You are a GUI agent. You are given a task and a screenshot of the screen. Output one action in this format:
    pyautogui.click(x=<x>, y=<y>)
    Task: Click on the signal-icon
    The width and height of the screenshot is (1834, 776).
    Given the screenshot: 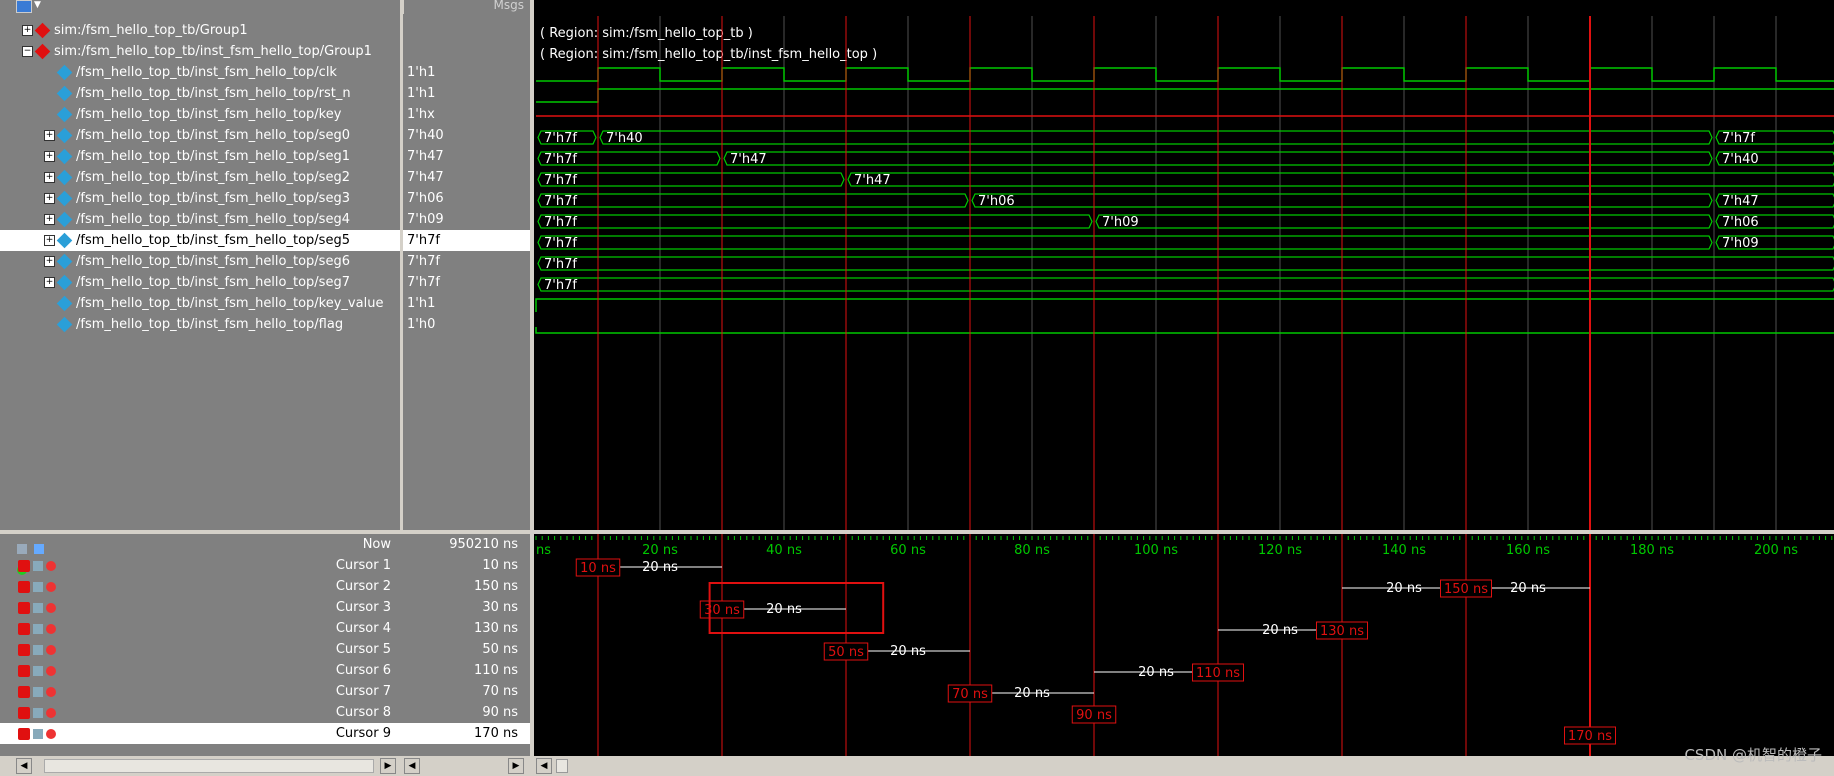 What is the action you would take?
    pyautogui.click(x=64, y=72)
    